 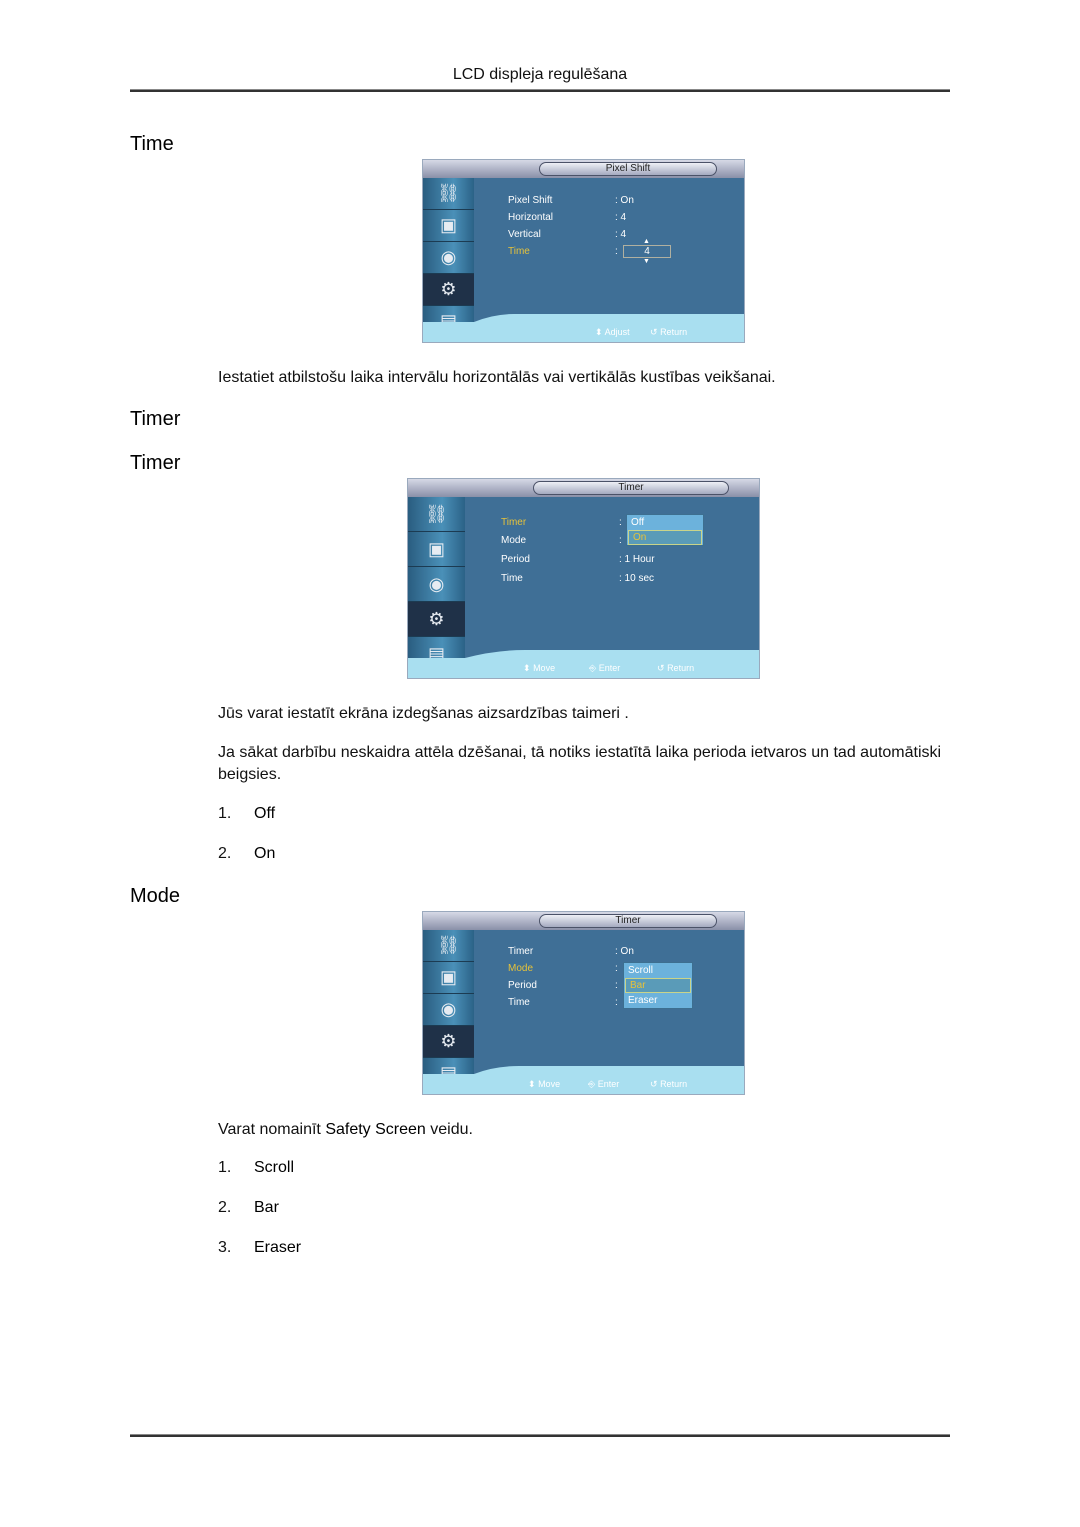 What do you see at coordinates (524, 234) in the screenshot?
I see `osd-row-label: Vertical` at bounding box center [524, 234].